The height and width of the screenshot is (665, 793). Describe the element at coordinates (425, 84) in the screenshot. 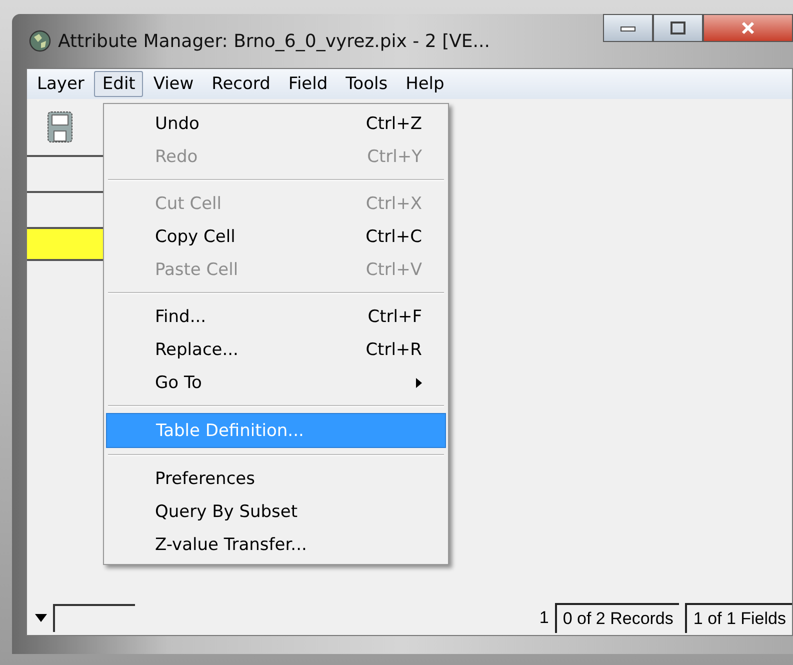

I see `menu-item: Help` at that location.